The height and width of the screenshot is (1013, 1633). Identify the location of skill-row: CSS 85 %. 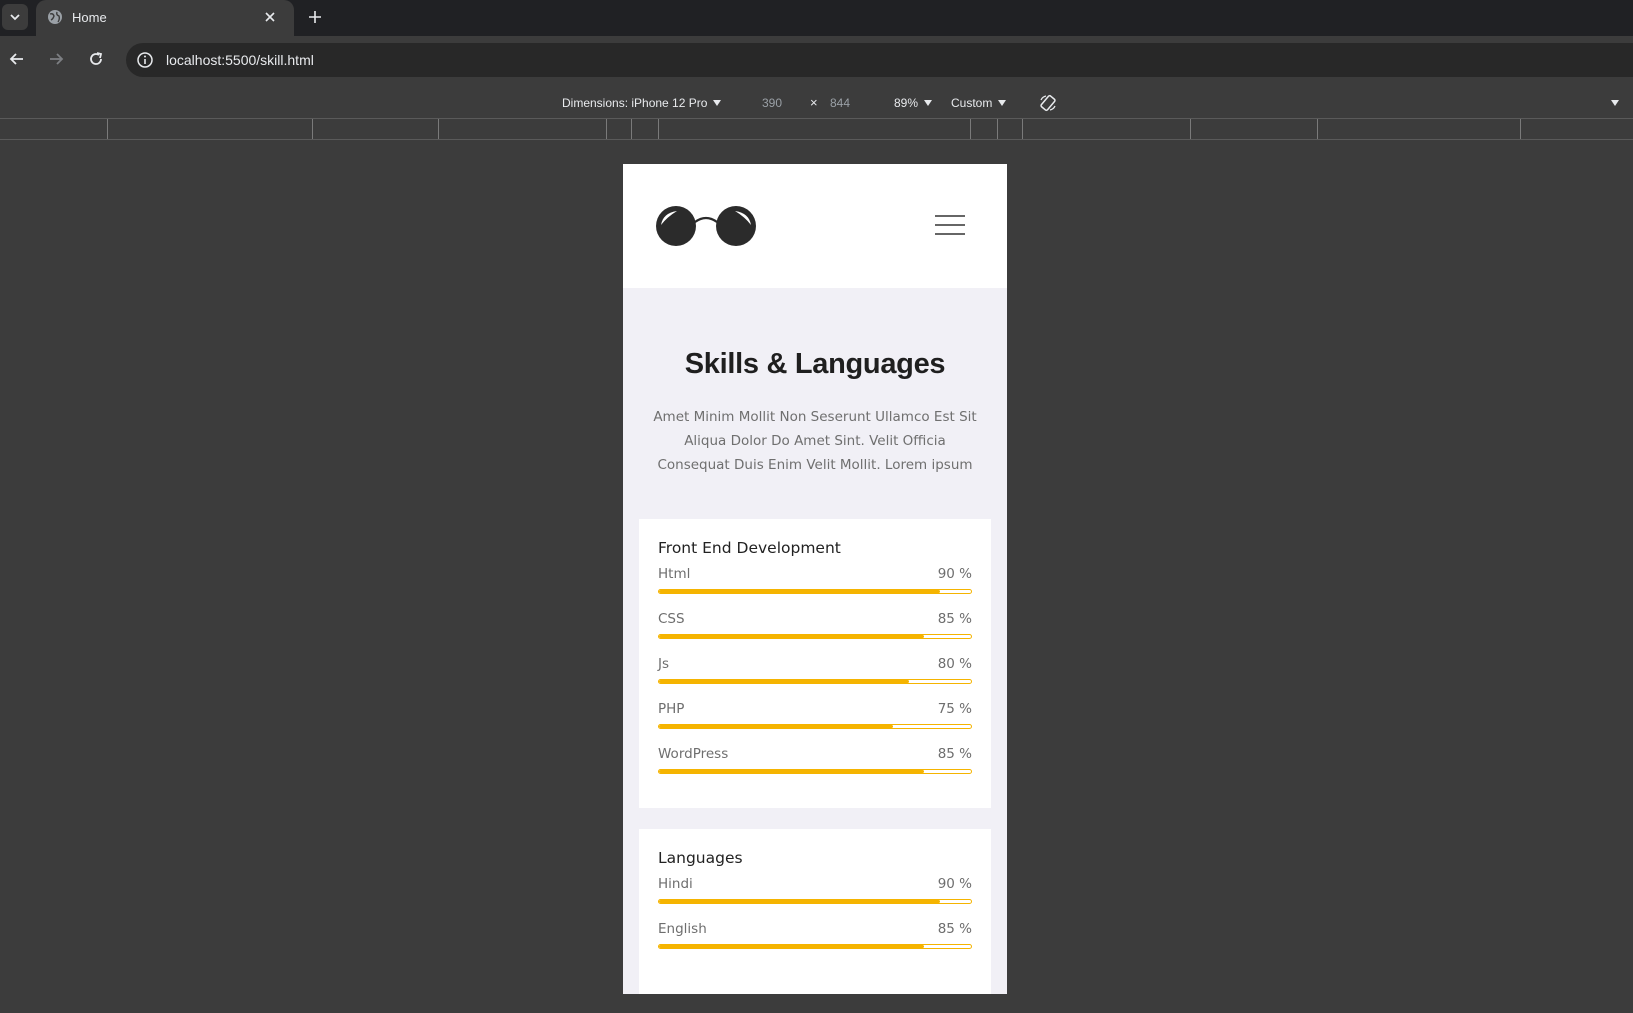
(815, 633).